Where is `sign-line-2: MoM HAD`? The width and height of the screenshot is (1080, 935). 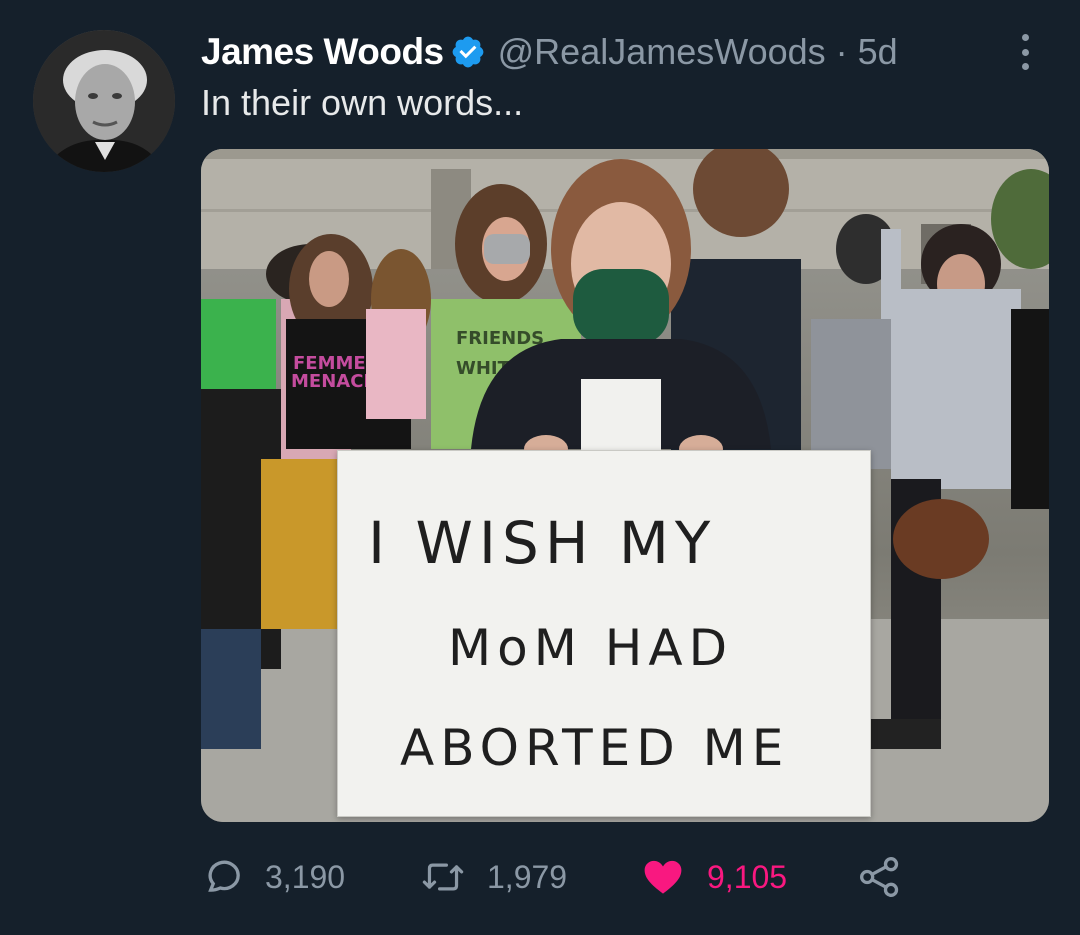
sign-line-2: MoM HAD is located at coordinates (591, 648).